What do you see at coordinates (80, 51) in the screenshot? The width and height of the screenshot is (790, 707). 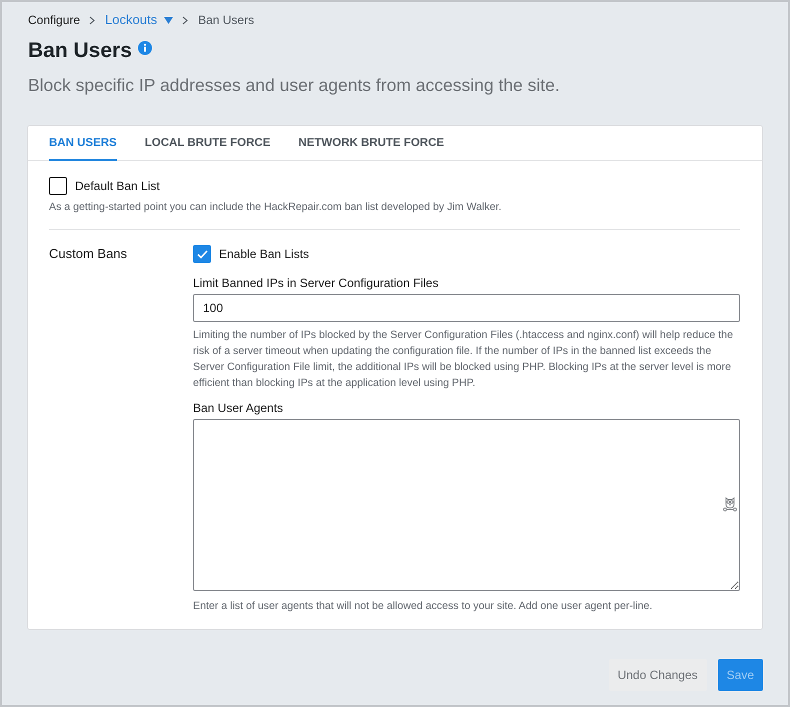 I see `page-title: Ban Users` at bounding box center [80, 51].